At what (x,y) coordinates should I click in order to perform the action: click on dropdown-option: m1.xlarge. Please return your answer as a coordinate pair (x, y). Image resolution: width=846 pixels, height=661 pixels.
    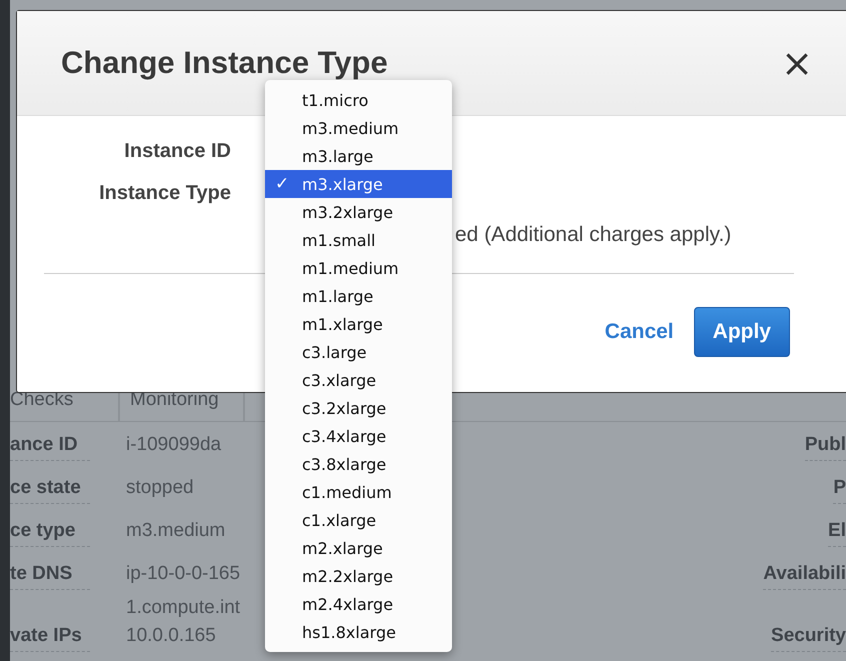
    Looking at the image, I should click on (358, 324).